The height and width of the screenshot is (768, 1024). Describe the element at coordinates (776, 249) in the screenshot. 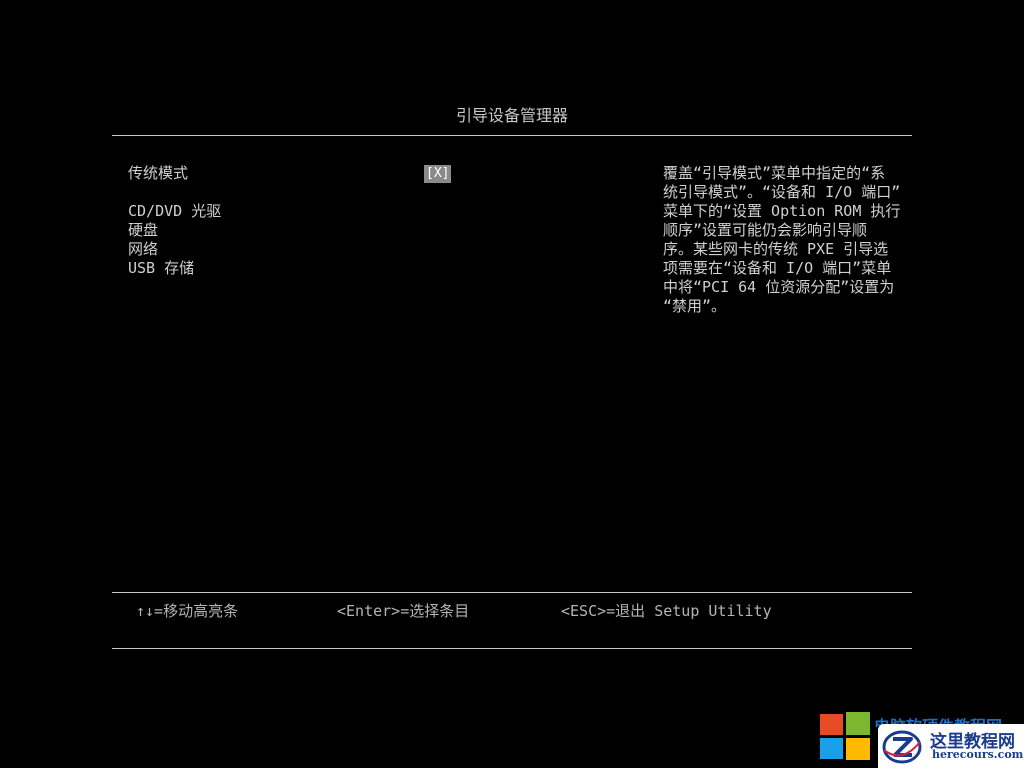

I see `help-line: 序。某些网卡的传统 PXE 引导选` at that location.